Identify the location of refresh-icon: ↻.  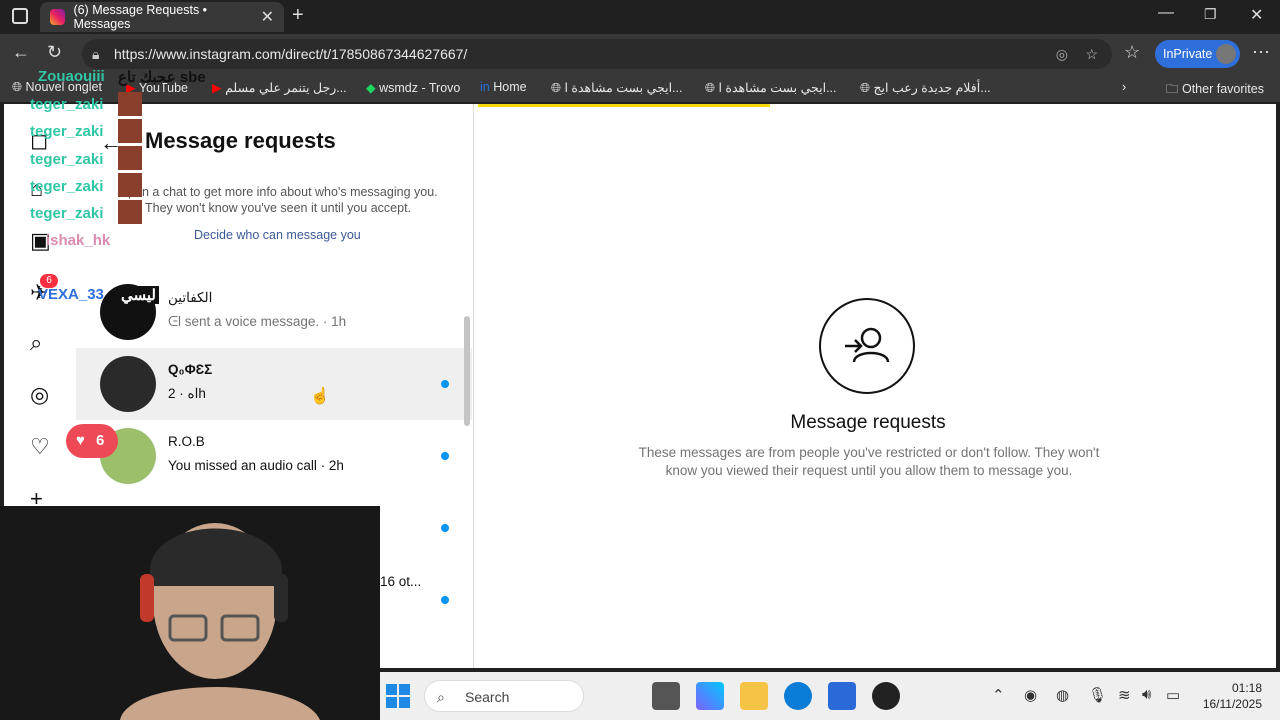
(54, 52).